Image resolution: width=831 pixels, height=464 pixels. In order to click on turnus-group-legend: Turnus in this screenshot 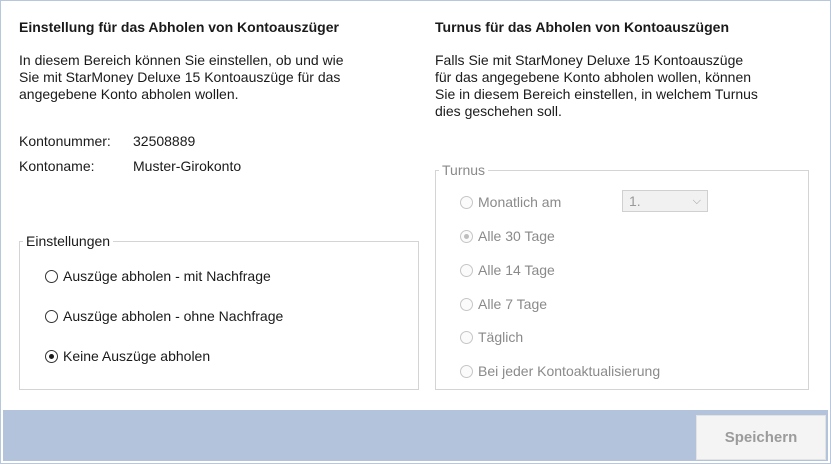, I will do `click(464, 170)`.